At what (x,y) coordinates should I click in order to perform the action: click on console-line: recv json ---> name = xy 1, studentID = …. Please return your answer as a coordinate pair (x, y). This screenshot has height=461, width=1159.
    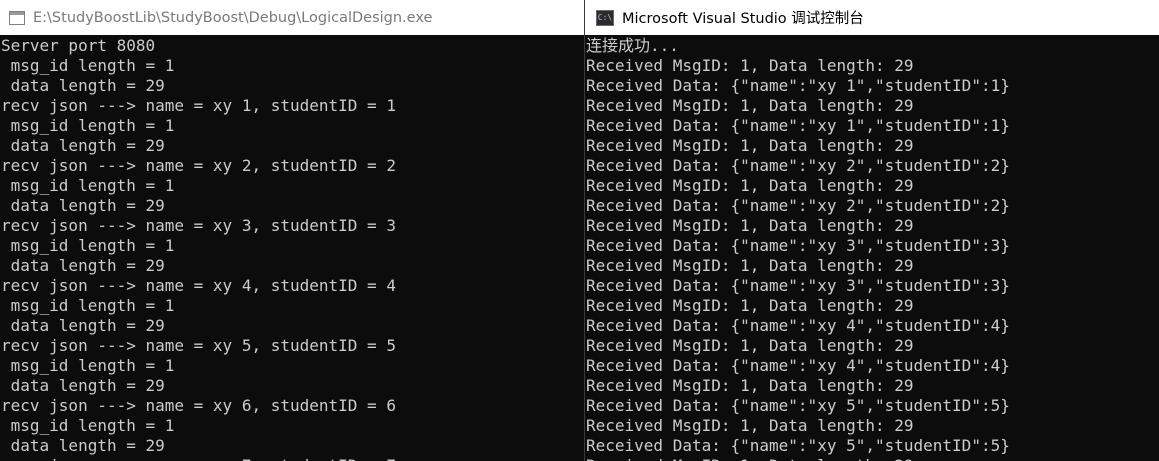
    Looking at the image, I should click on (198, 105).